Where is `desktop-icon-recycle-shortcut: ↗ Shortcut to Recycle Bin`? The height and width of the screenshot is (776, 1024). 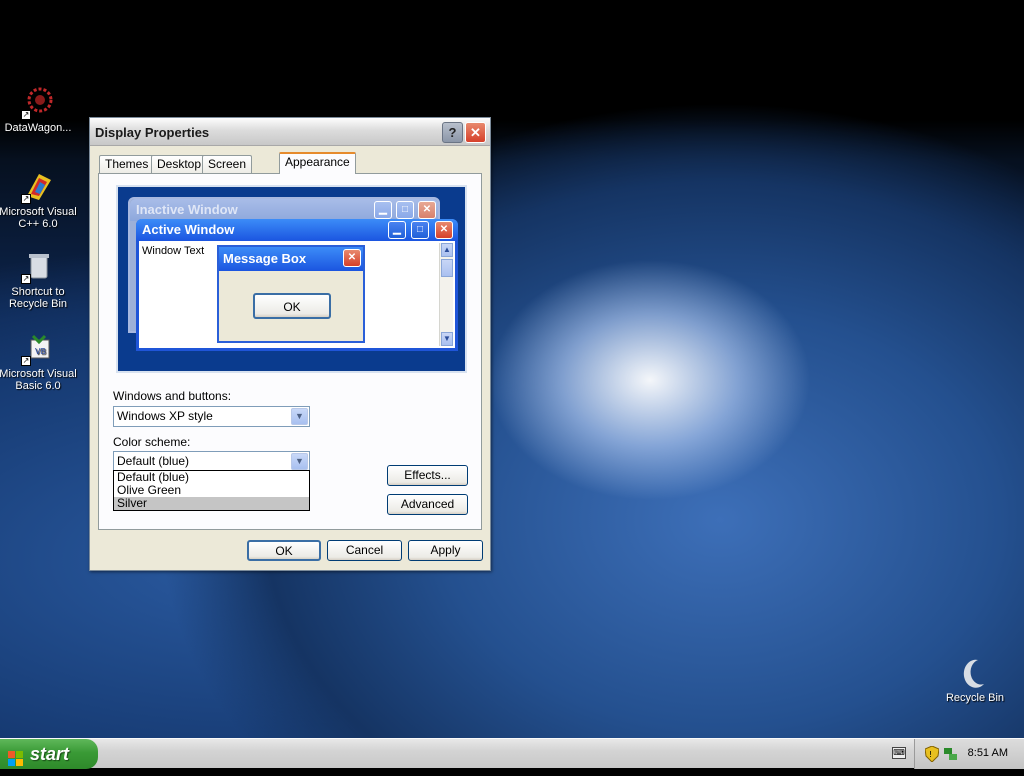 desktop-icon-recycle-shortcut: ↗ Shortcut to Recycle Bin is located at coordinates (39, 280).